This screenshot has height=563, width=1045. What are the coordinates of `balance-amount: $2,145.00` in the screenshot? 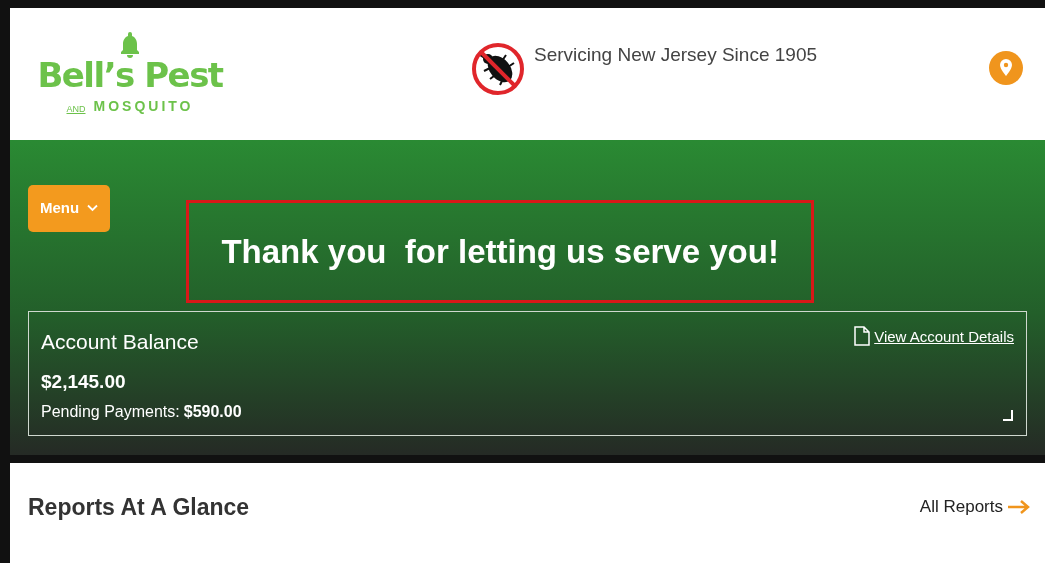 It's located at (84, 381).